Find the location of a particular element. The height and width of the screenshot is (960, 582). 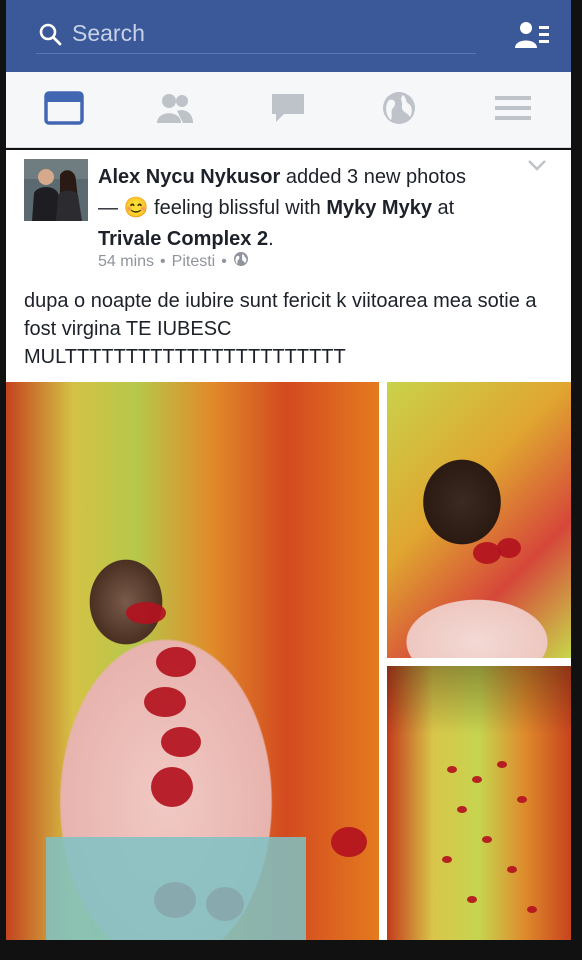

post-meta: 54 mins • Pitesti • is located at coordinates (173, 261).